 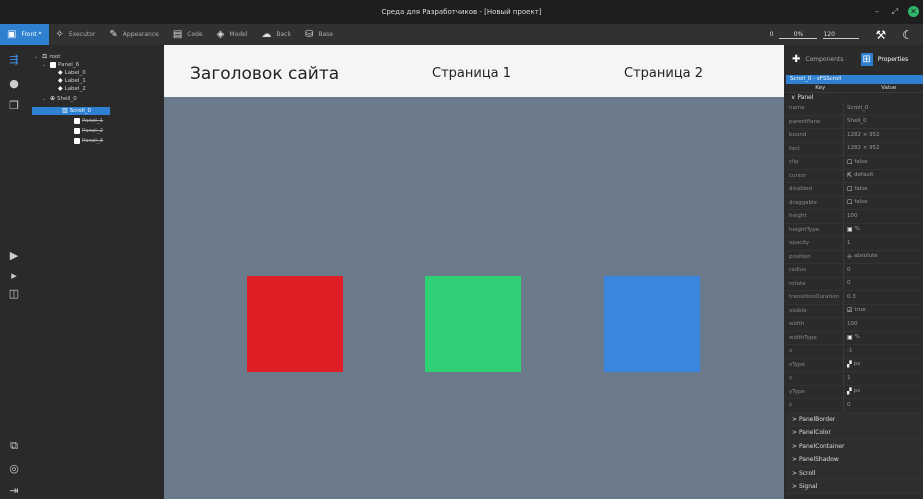 What do you see at coordinates (883, 297) in the screenshot?
I see `property-value: 0.3` at bounding box center [883, 297].